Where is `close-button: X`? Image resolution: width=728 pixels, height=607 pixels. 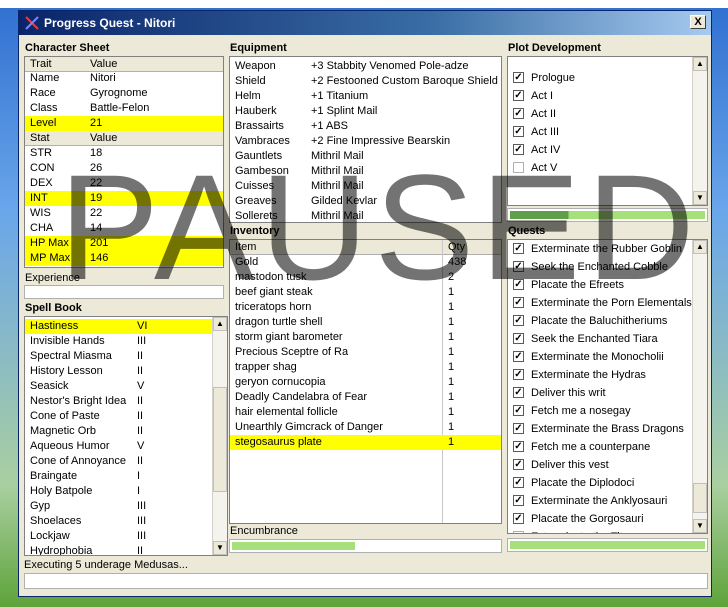
close-button: X is located at coordinates (698, 22).